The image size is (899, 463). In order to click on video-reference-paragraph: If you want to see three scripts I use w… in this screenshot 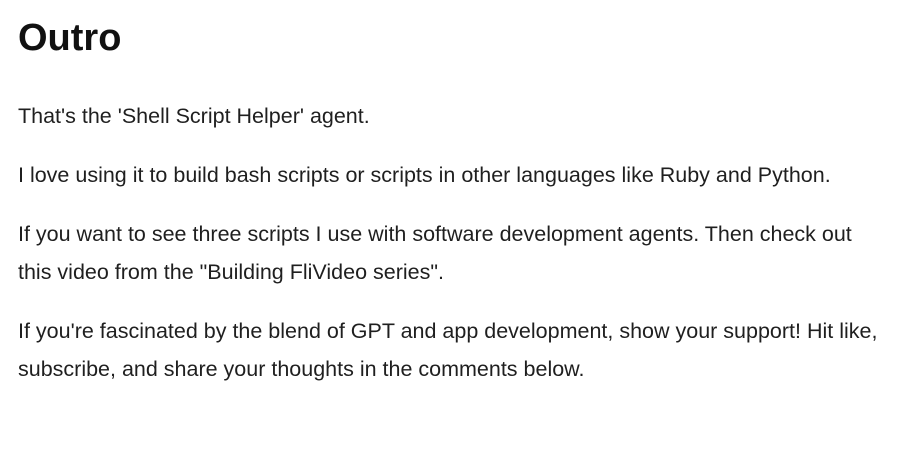, I will do `click(435, 253)`.